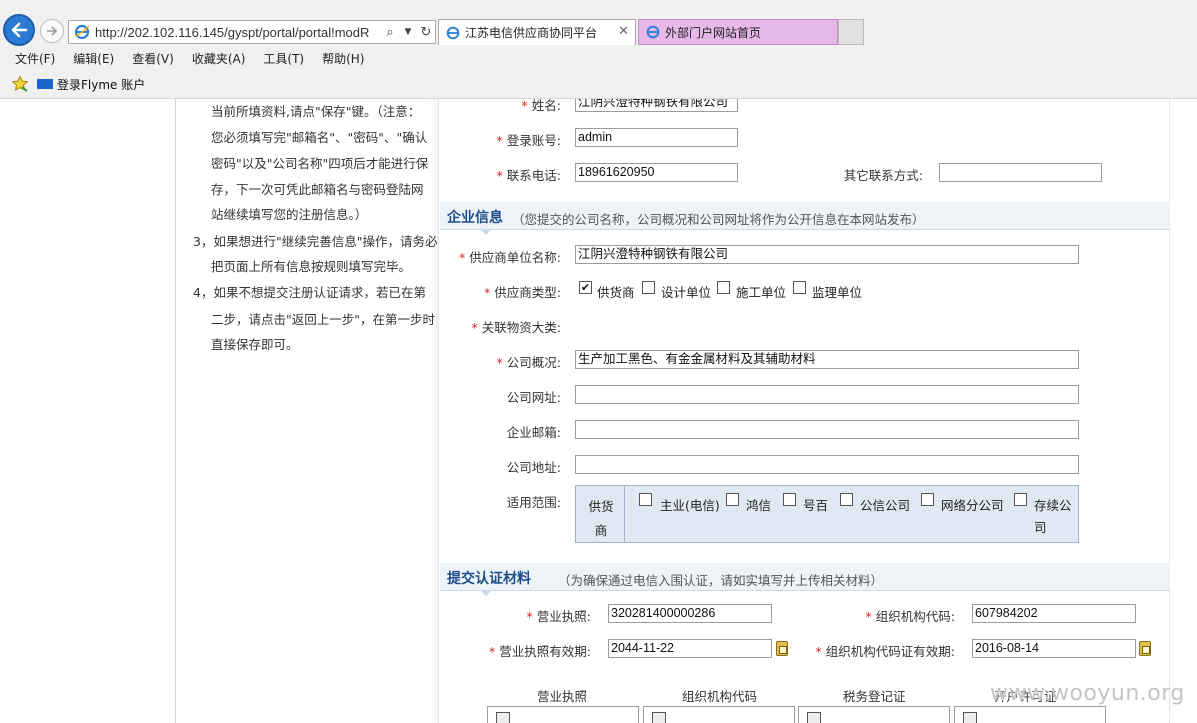 Image resolution: width=1197 pixels, height=723 pixels. Describe the element at coordinates (598, 58) in the screenshot. I see `menu-bar: 文件(F) 编辑(E) 查看(V) 收藏夹(A) 工具(T) 帮助(H)` at that location.